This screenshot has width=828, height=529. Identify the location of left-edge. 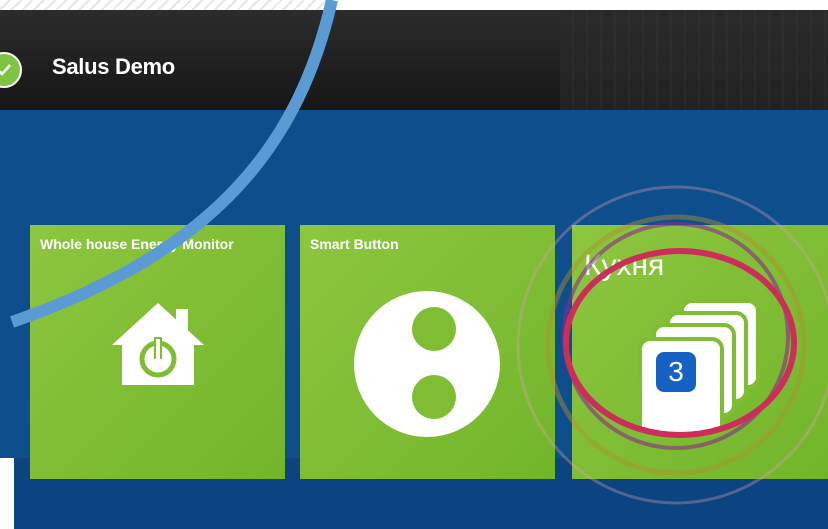
(7, 493).